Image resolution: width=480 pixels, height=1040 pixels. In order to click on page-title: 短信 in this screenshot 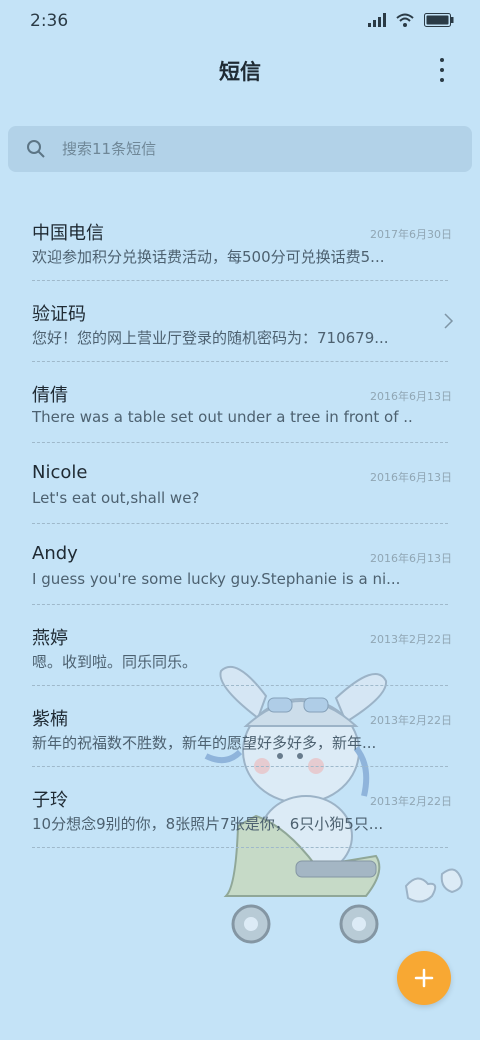, I will do `click(240, 72)`.